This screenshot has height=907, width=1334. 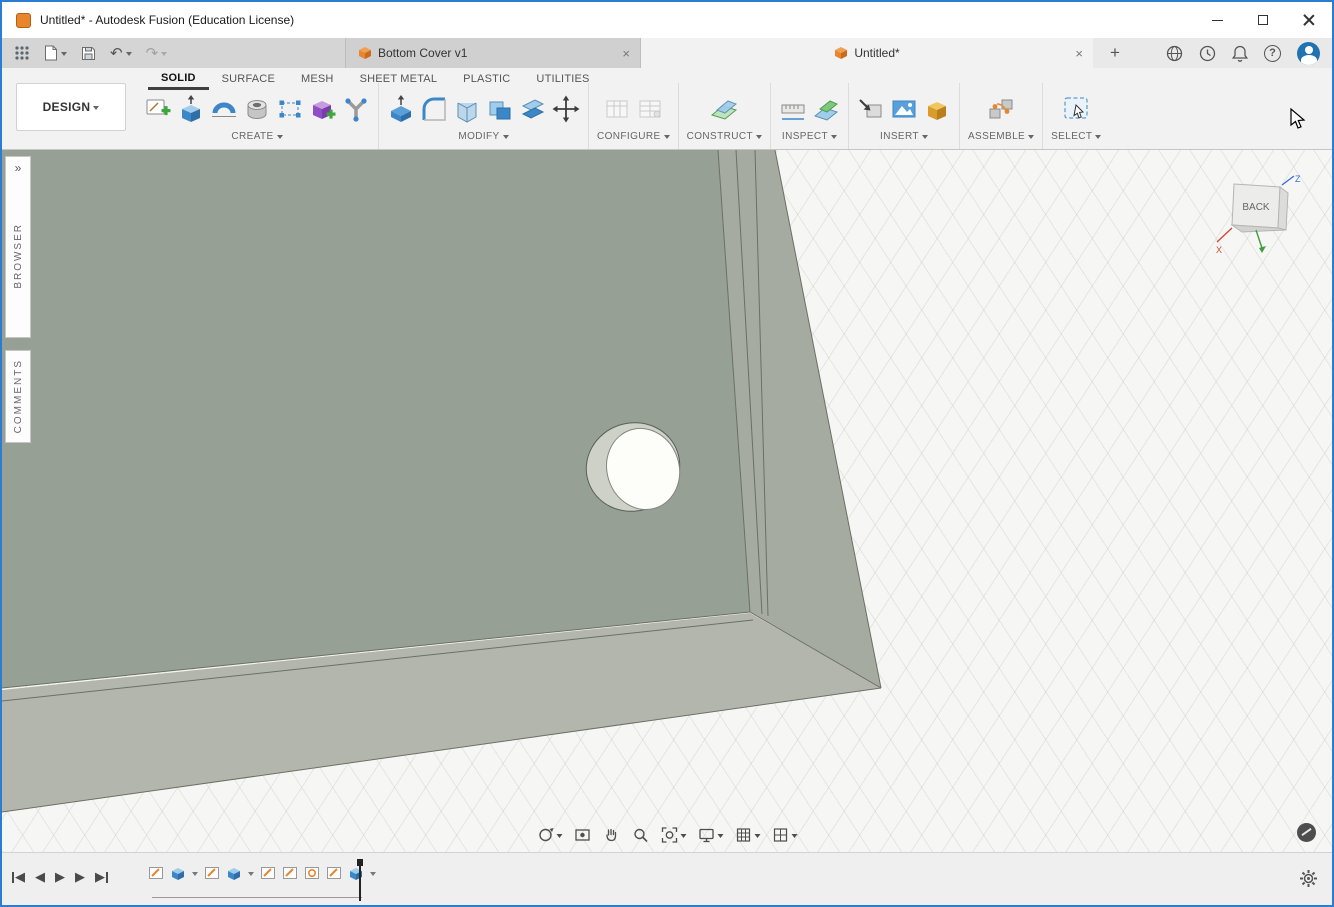 What do you see at coordinates (711, 835) in the screenshot?
I see `display-settings-button` at bounding box center [711, 835].